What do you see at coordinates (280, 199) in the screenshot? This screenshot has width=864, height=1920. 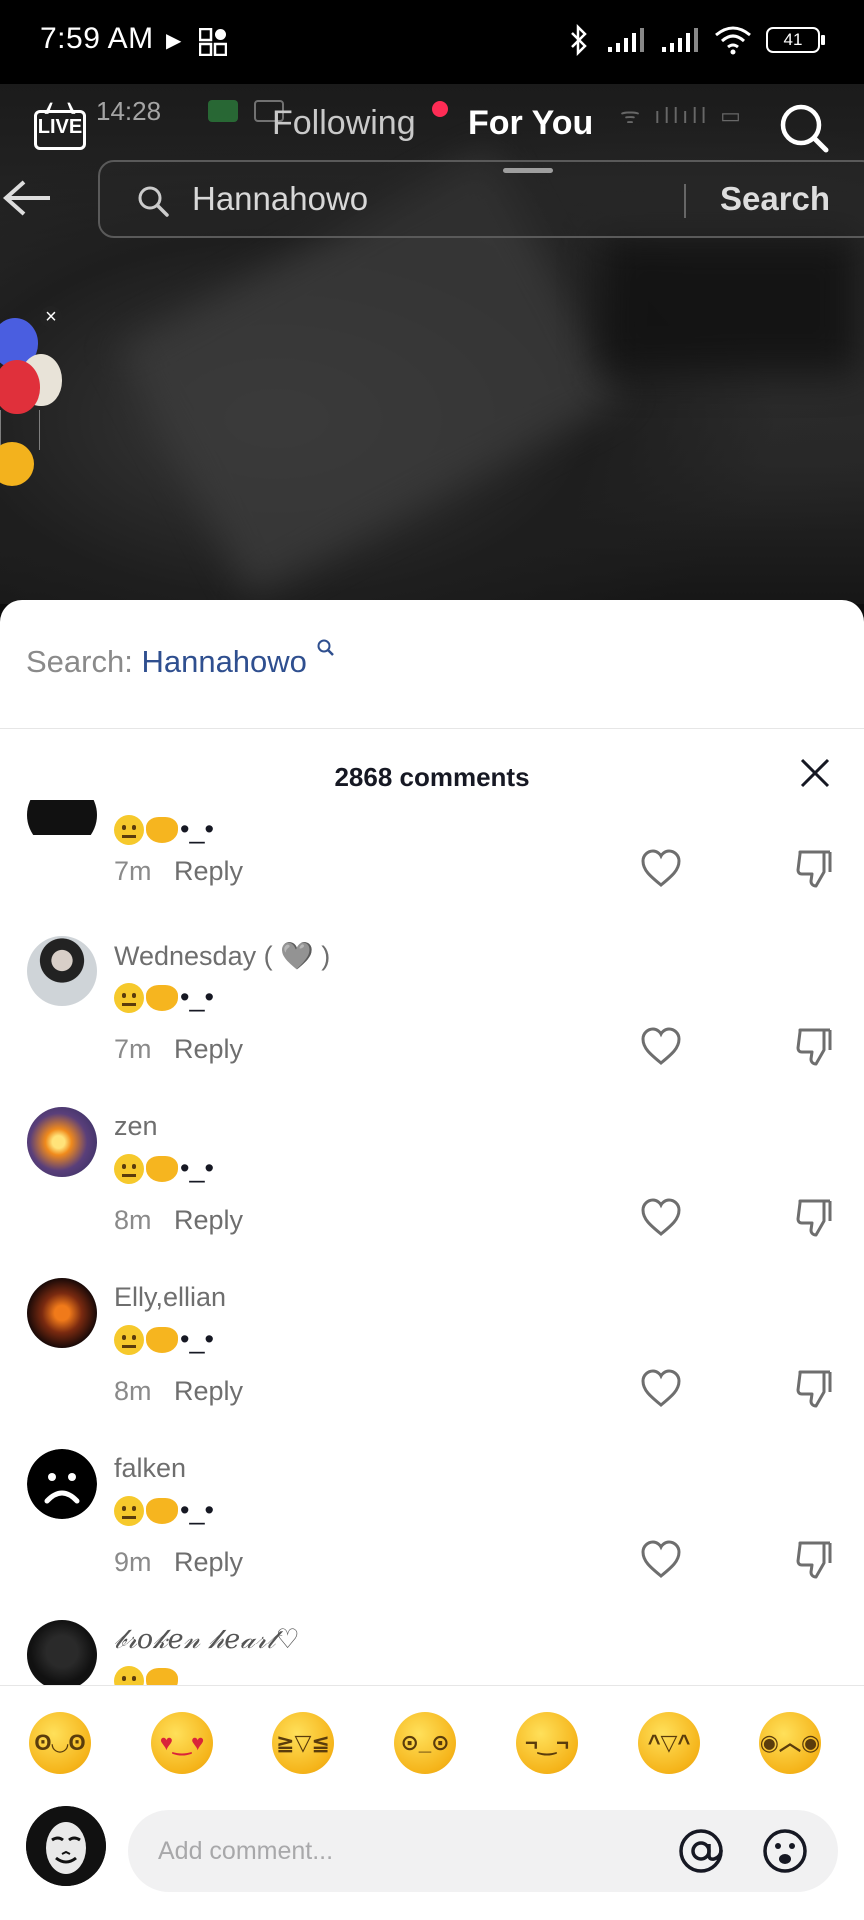 I see `search-query: Hannahowo` at bounding box center [280, 199].